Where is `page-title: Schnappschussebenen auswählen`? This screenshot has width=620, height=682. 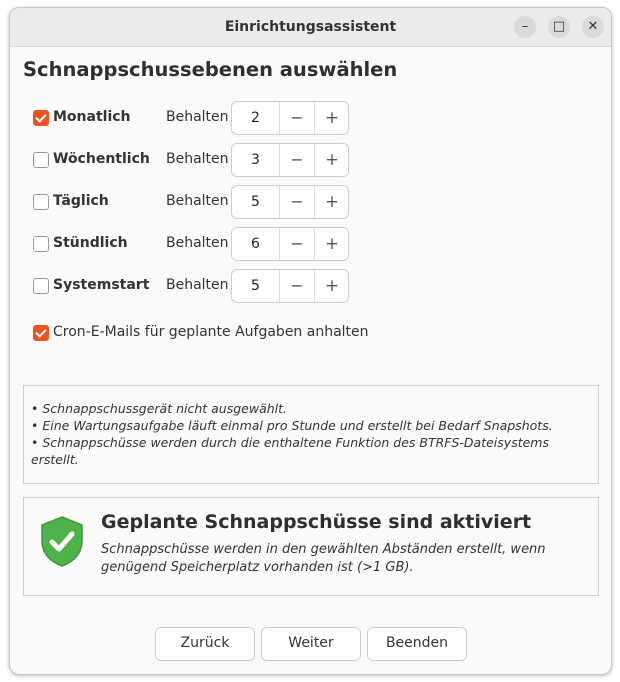
page-title: Schnappschussebenen auswählen is located at coordinates (210, 69).